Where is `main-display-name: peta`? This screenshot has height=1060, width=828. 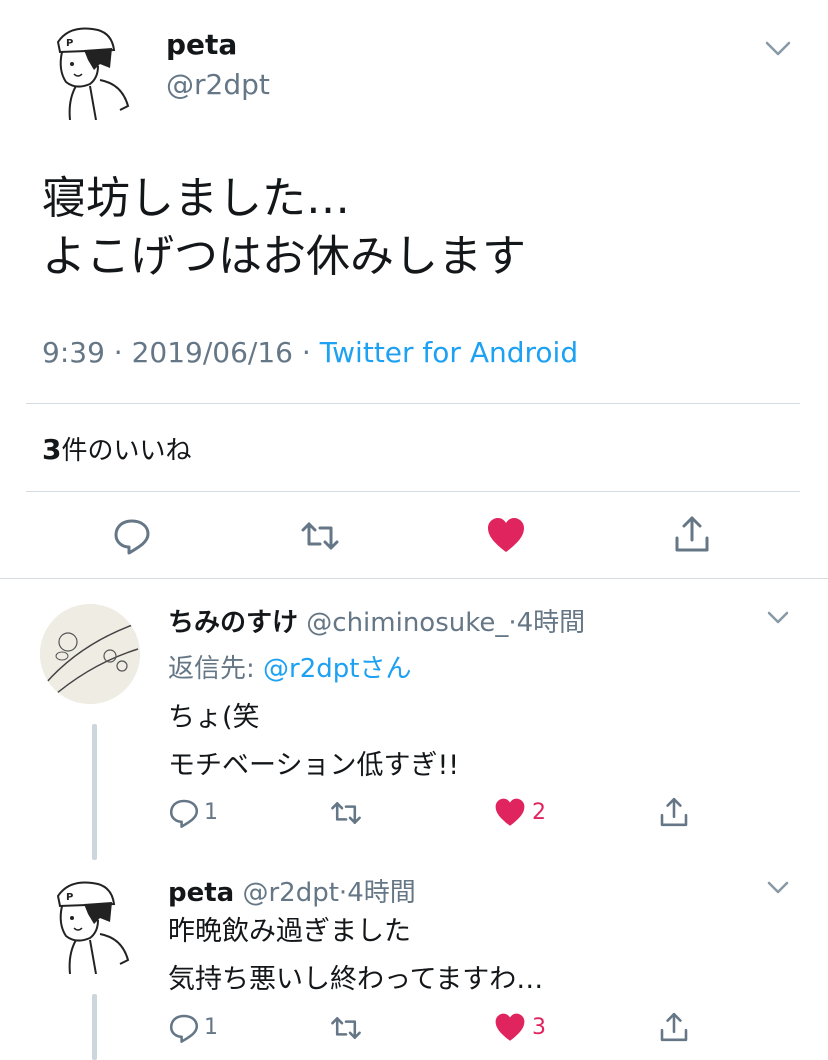 main-display-name: peta is located at coordinates (201, 44).